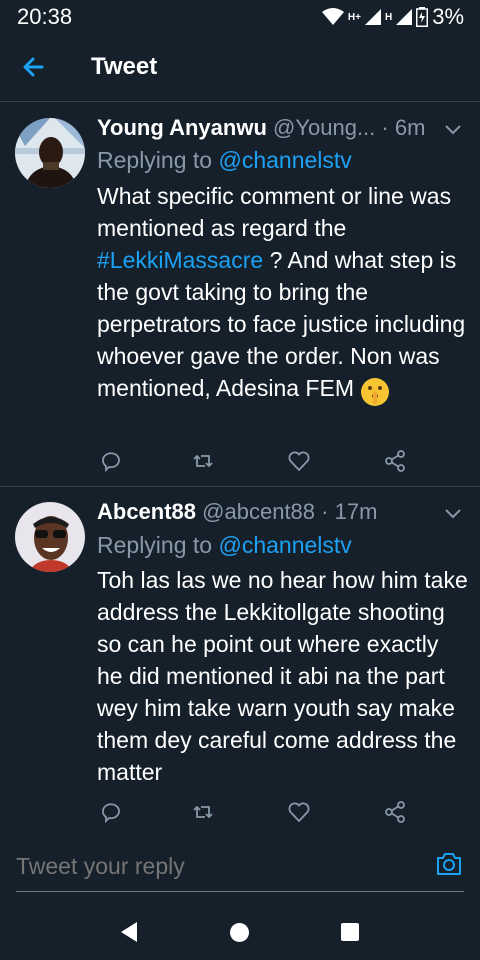 Image resolution: width=480 pixels, height=960 pixels. What do you see at coordinates (240, 17) in the screenshot?
I see `status-bar: 20:38 H+ H 3%` at bounding box center [240, 17].